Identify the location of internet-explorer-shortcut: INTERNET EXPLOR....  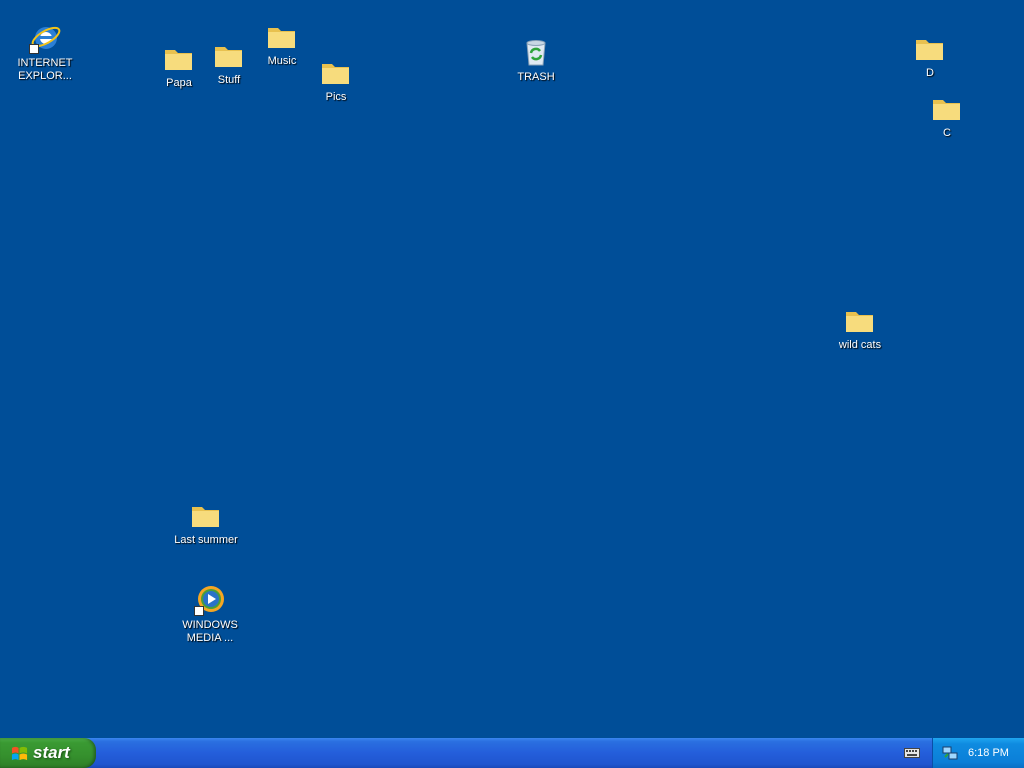
(45, 52).